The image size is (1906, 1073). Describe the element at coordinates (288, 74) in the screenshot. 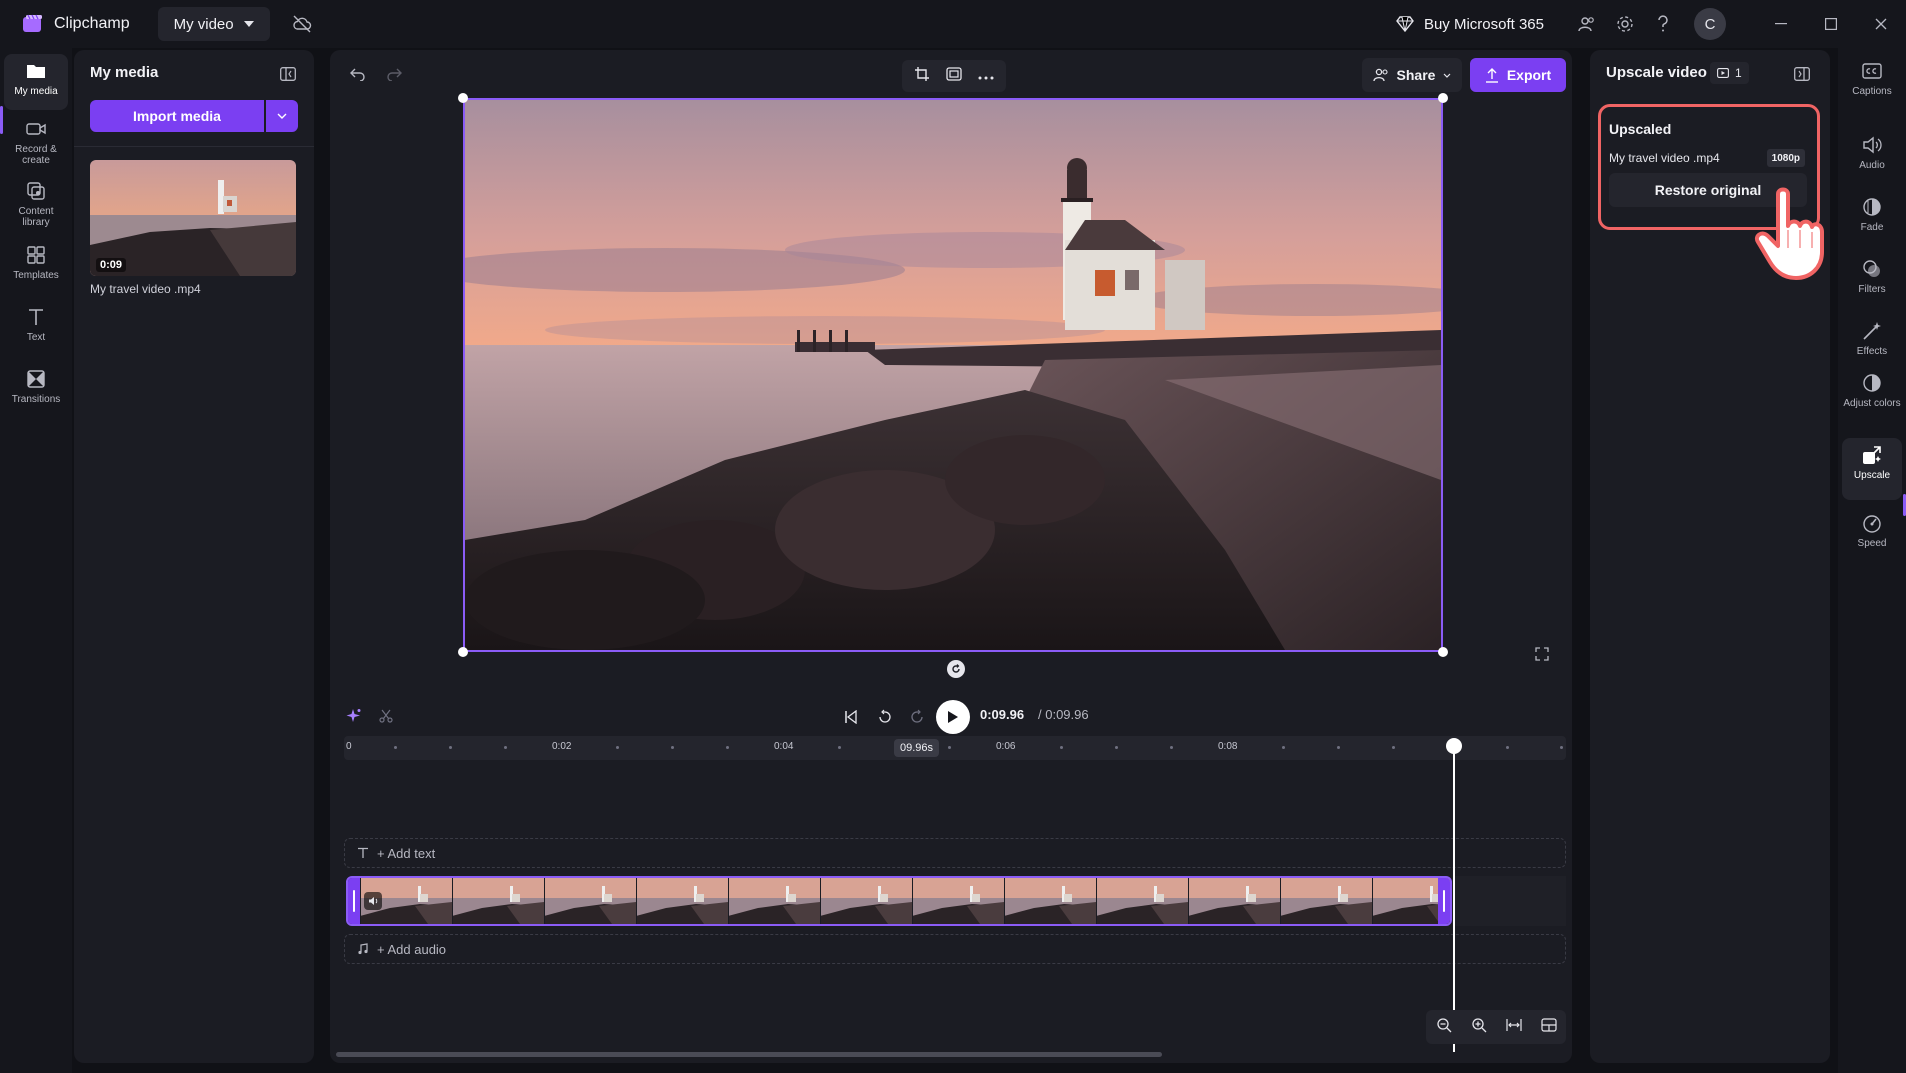

I see `collapse-media-panel-button` at that location.